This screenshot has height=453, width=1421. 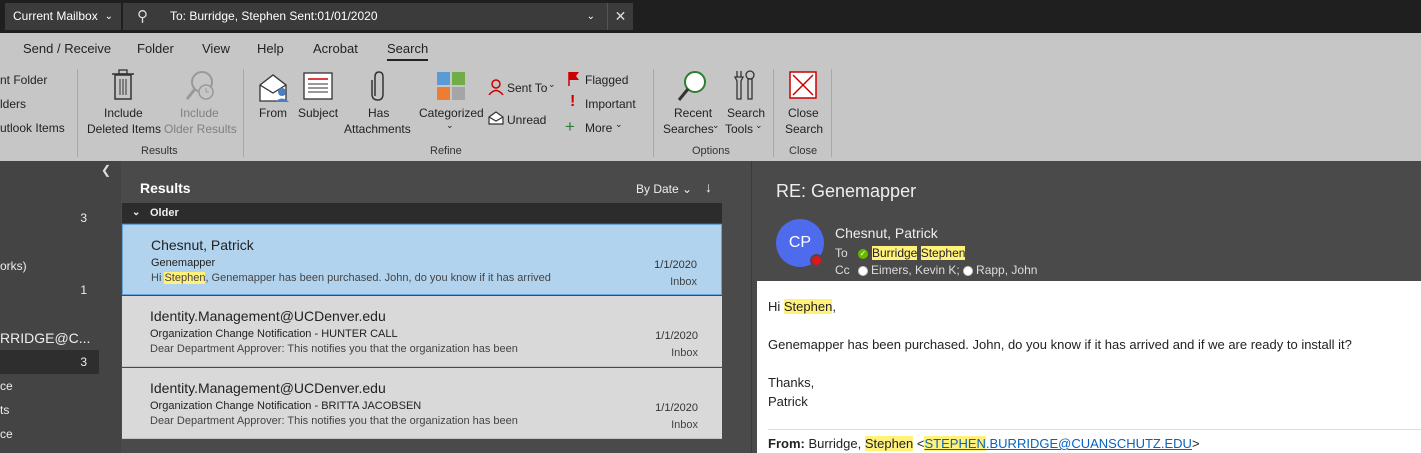 What do you see at coordinates (788, 401) in the screenshot?
I see `body-signoff: Patrick` at bounding box center [788, 401].